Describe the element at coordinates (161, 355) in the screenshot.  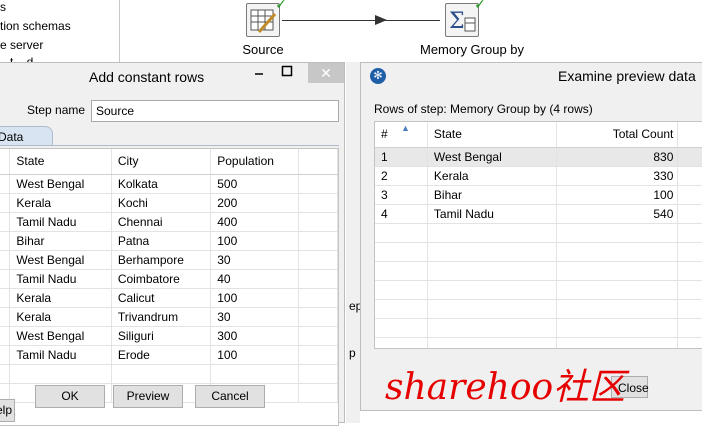
I see `table-cell: Erode` at that location.